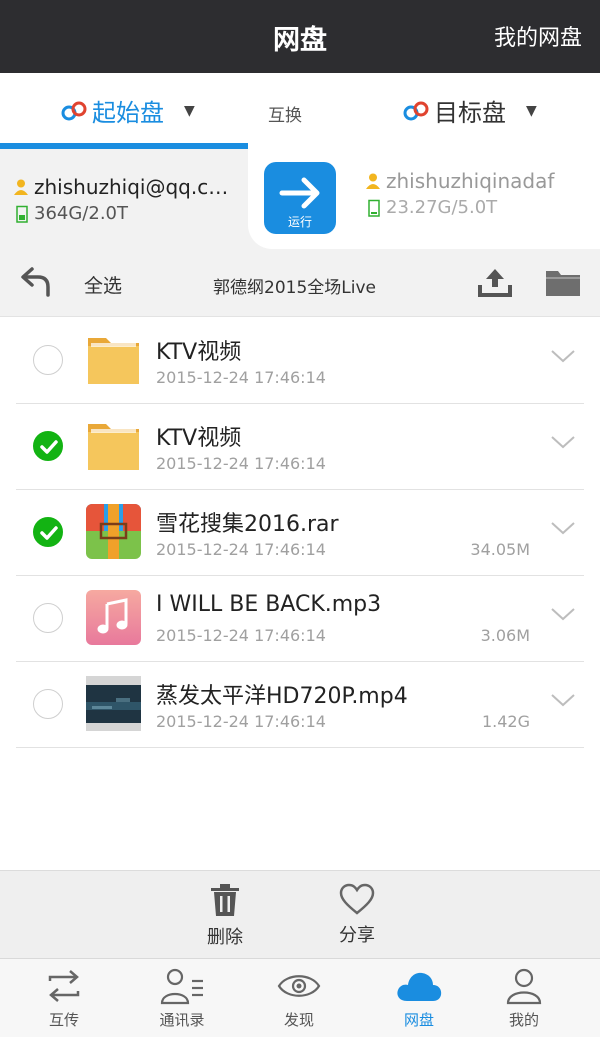 Image resolution: width=600 pixels, height=1037 pixels. What do you see at coordinates (64, 986) in the screenshot?
I see `transfer-icon` at bounding box center [64, 986].